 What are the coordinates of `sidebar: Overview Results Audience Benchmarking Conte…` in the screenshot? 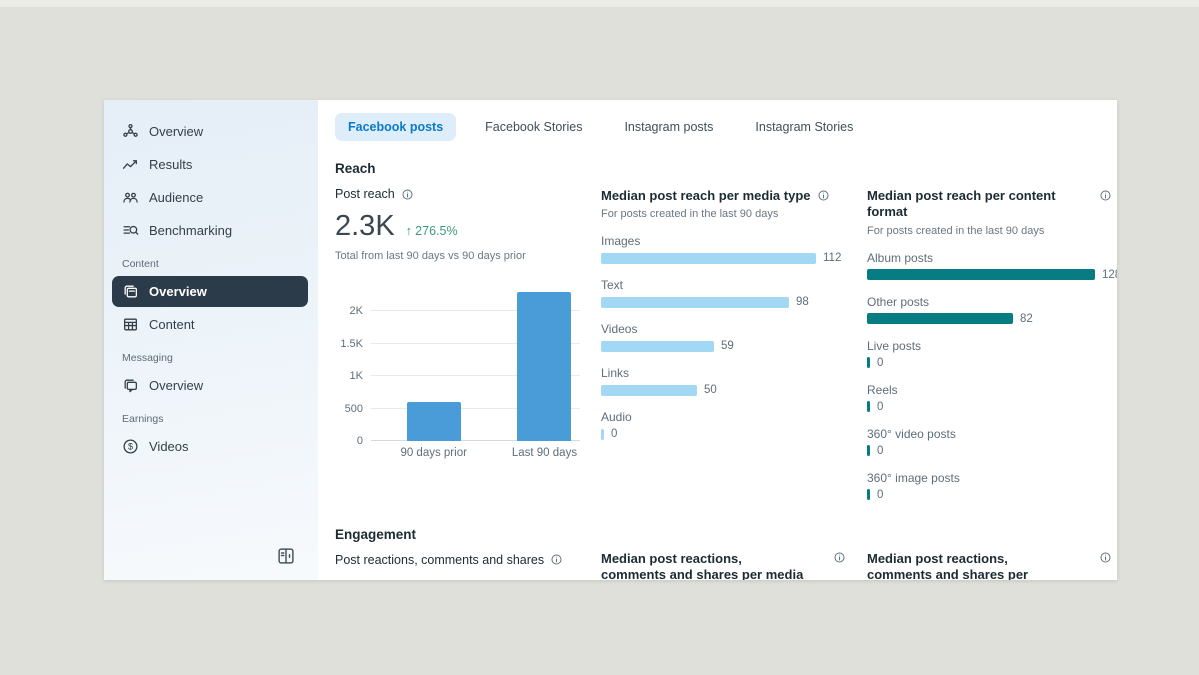 It's located at (211, 340).